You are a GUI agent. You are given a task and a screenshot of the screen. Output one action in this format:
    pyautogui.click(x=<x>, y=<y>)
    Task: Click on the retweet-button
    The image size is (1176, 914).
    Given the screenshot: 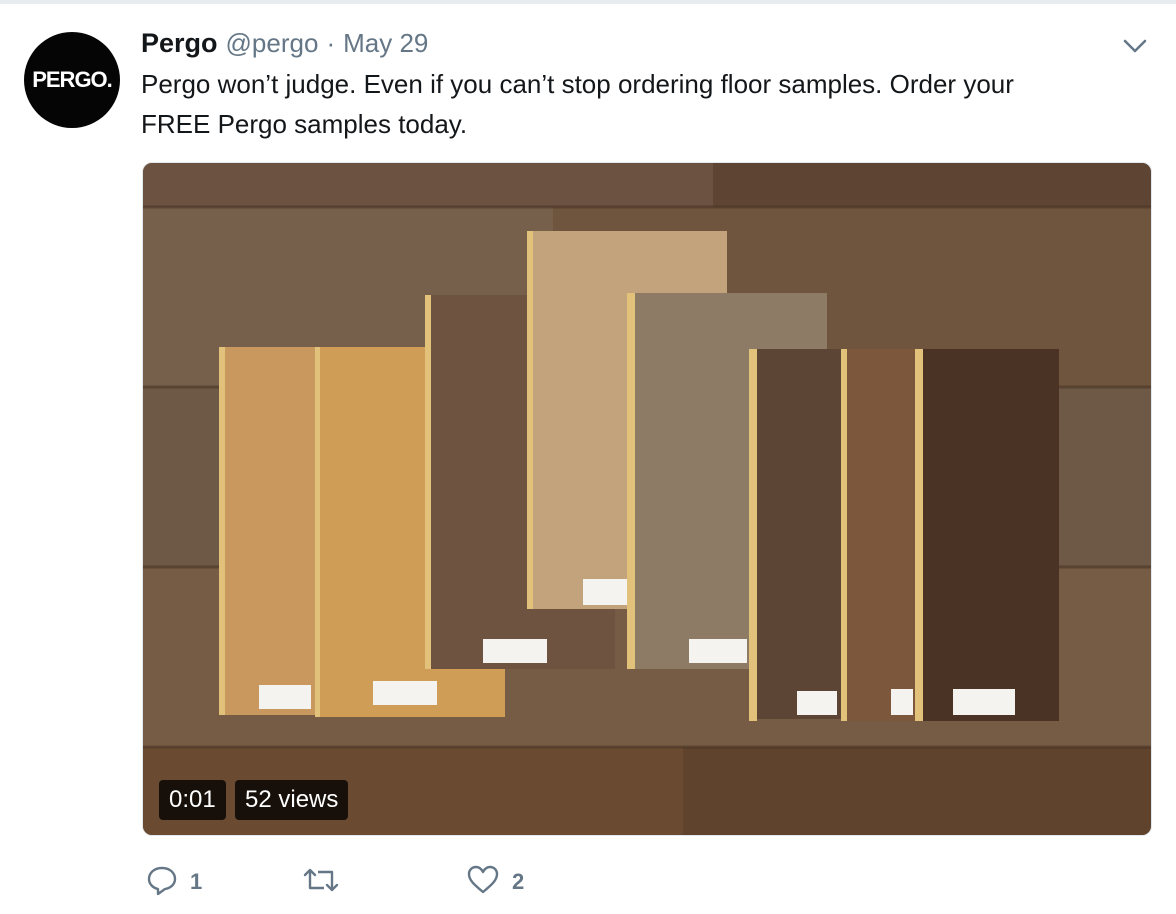 What is the action you would take?
    pyautogui.click(x=327, y=882)
    